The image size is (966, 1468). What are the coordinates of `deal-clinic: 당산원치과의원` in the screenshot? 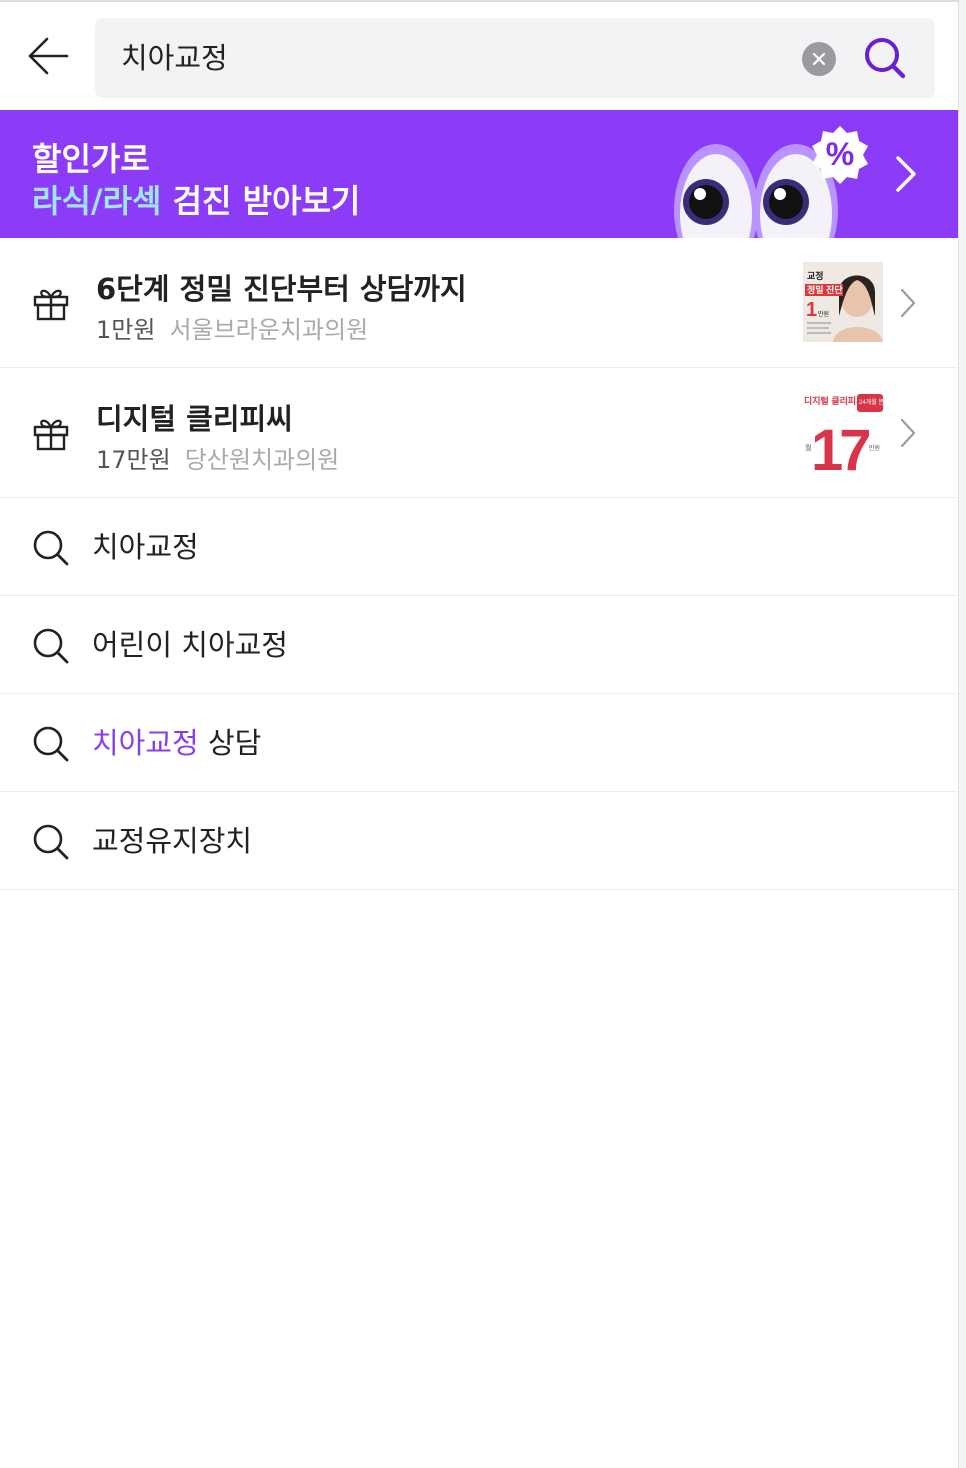 It's located at (262, 460).